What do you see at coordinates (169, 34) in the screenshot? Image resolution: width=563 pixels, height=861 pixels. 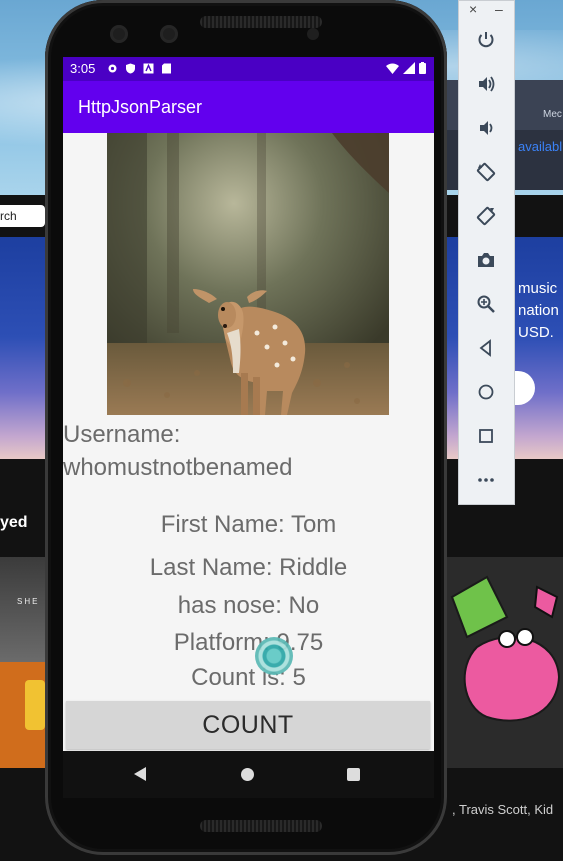 I see `front-sensor` at bounding box center [169, 34].